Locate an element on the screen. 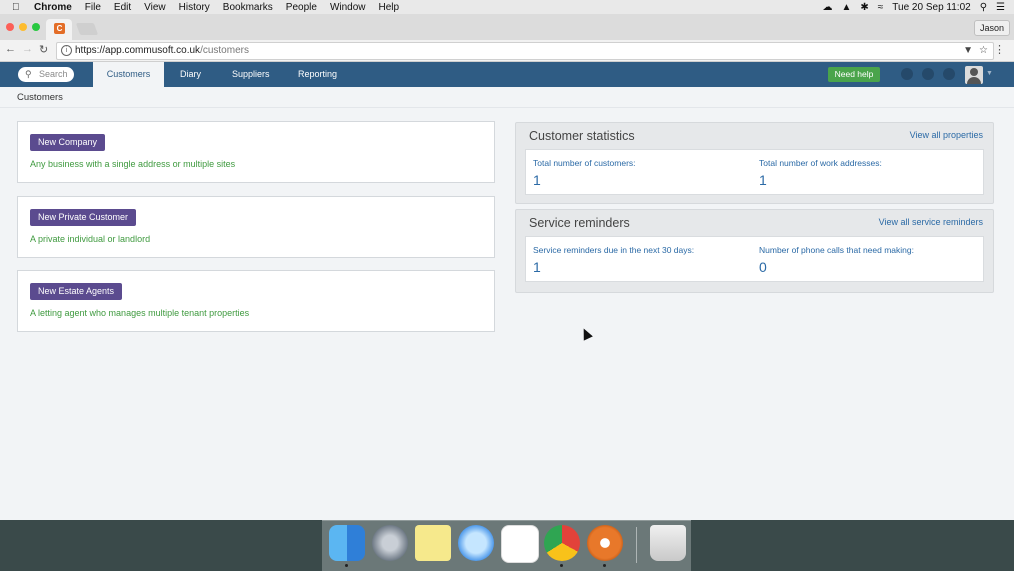 Image resolution: width=1014 pixels, height=571 pixels. avatar-body is located at coordinates (974, 80).